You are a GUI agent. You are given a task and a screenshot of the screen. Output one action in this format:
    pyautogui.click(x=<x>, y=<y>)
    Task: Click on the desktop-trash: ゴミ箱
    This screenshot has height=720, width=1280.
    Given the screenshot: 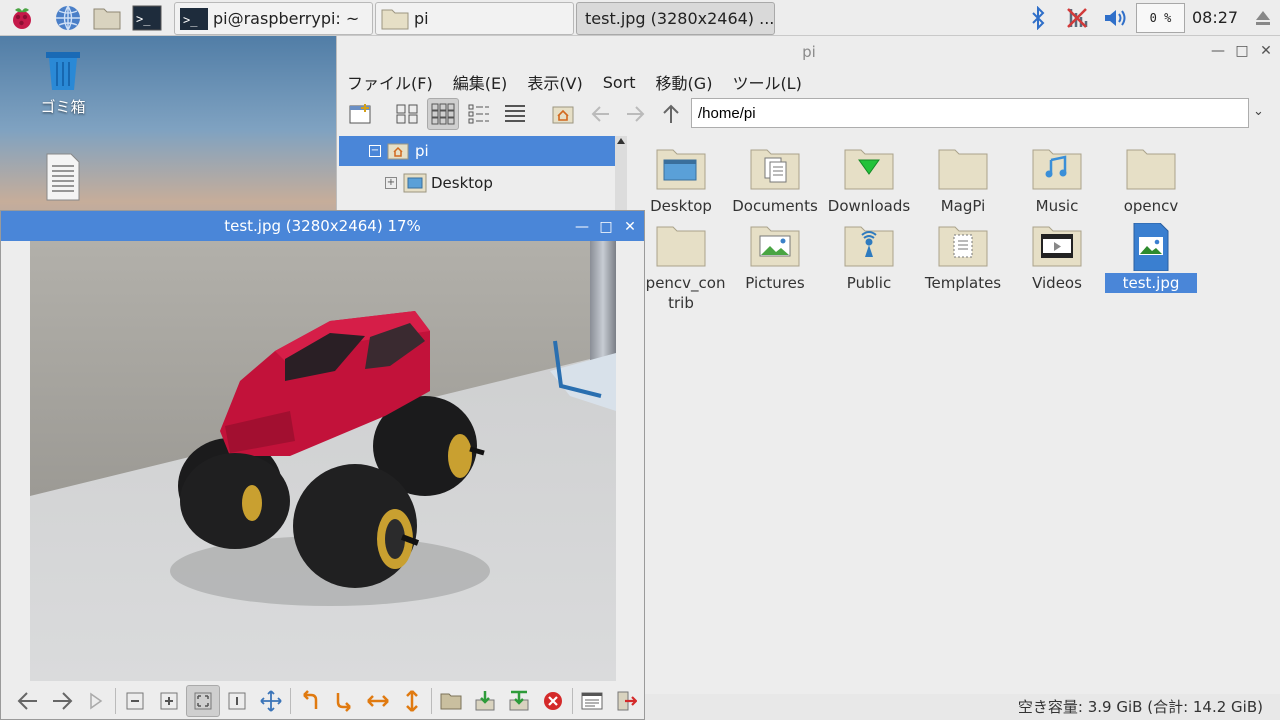 What is the action you would take?
    pyautogui.click(x=63, y=81)
    